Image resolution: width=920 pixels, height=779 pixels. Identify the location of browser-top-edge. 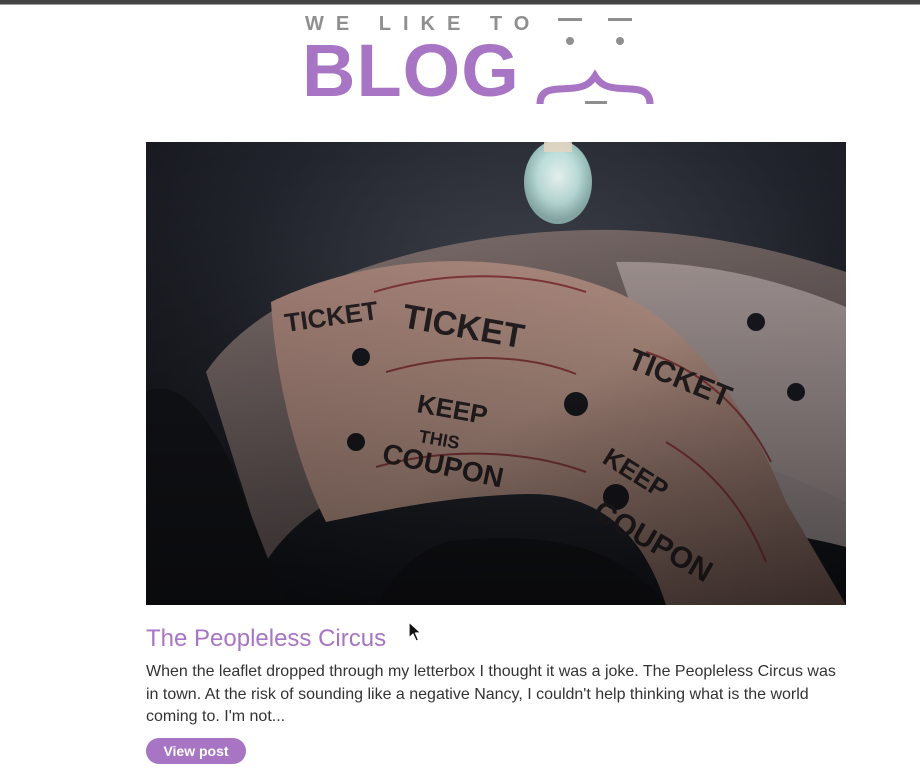
(460, 2).